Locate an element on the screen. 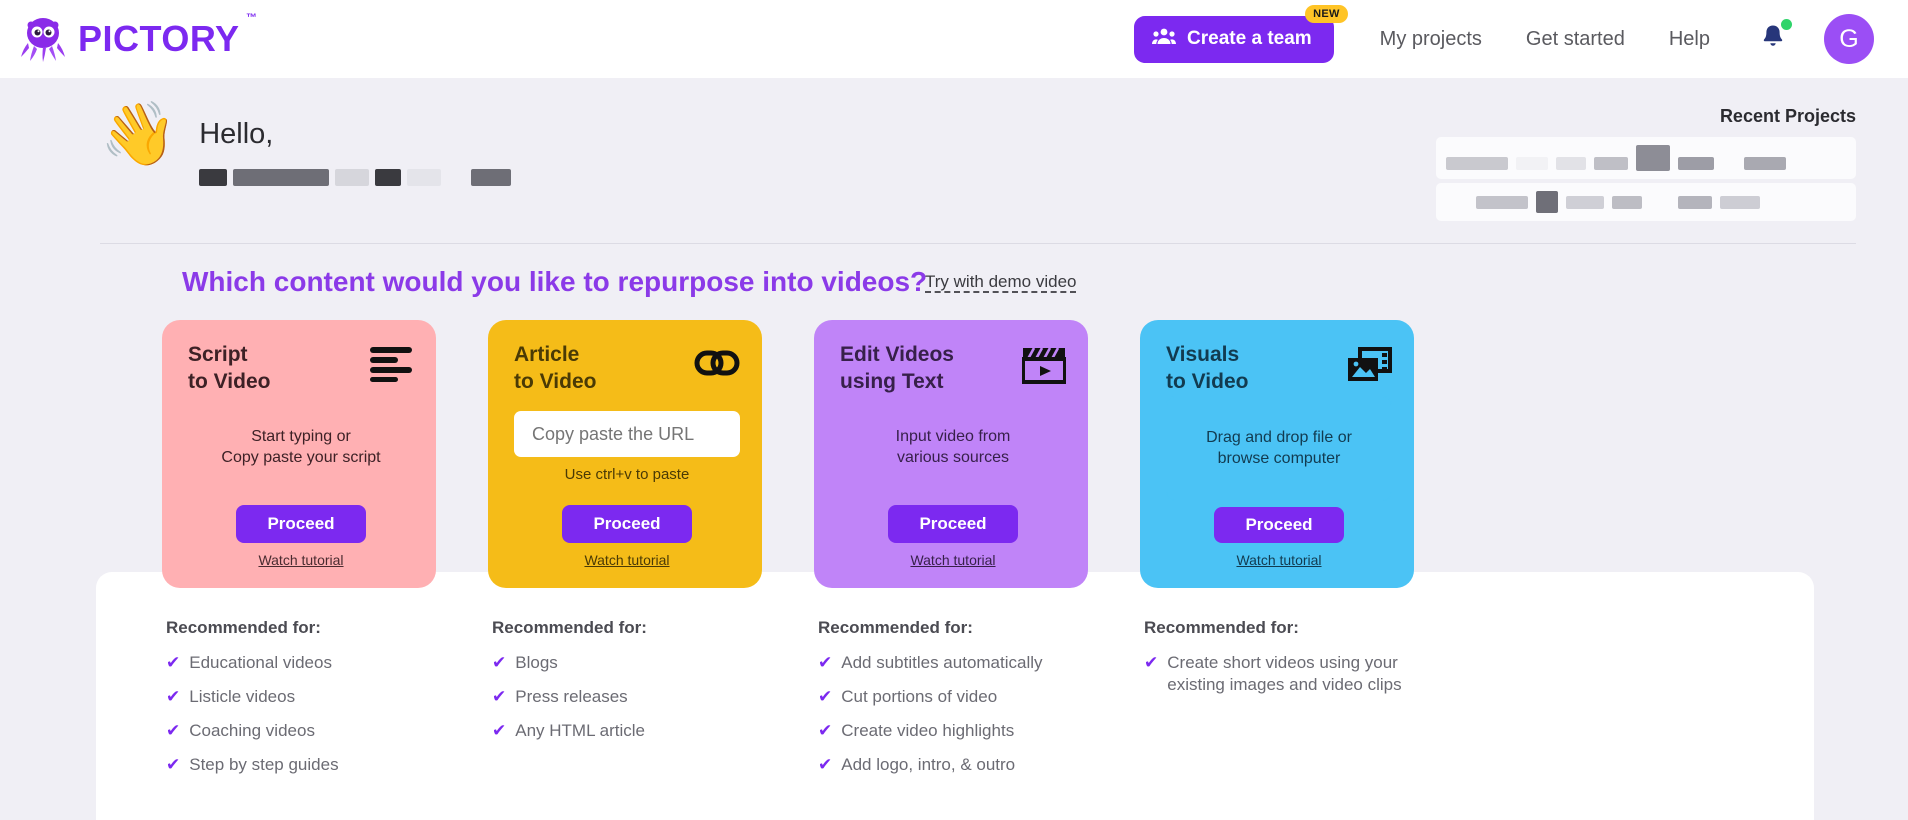 The width and height of the screenshot is (1908, 820). nav-help: Help is located at coordinates (1689, 39).